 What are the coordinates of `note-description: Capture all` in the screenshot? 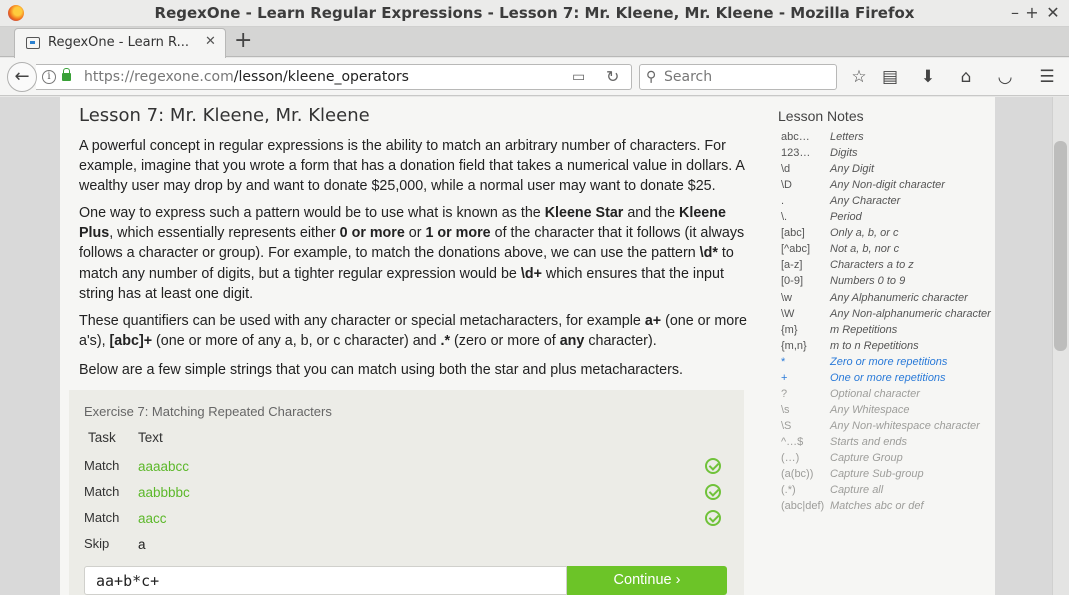 It's located at (857, 490).